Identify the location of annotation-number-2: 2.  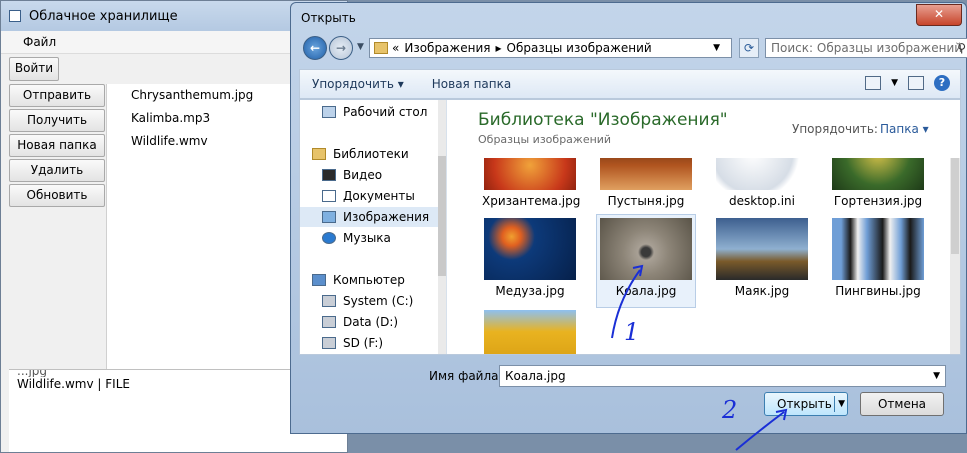
(730, 410).